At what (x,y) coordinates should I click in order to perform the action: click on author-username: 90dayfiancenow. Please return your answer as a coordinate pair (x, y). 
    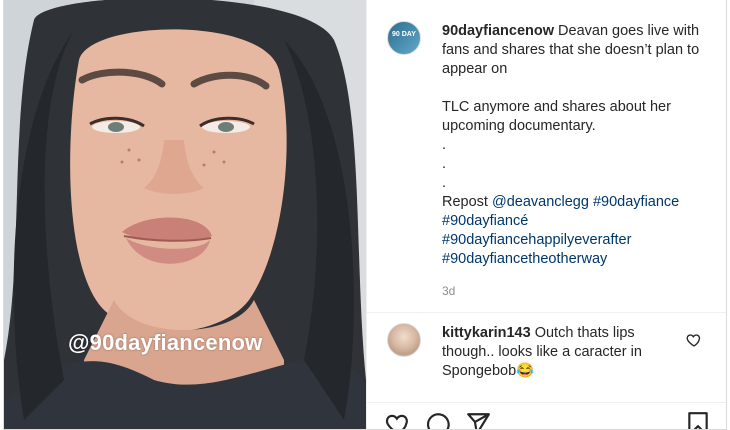
    Looking at the image, I should click on (498, 31).